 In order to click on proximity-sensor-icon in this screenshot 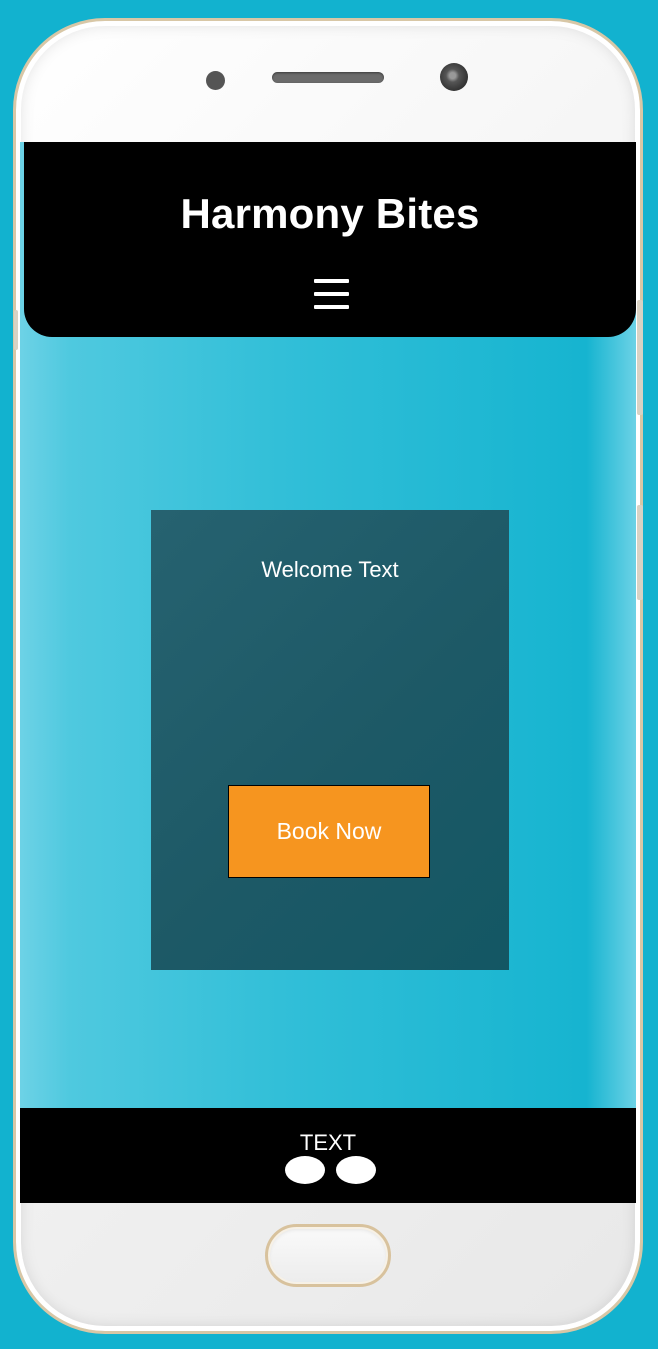, I will do `click(215, 80)`.